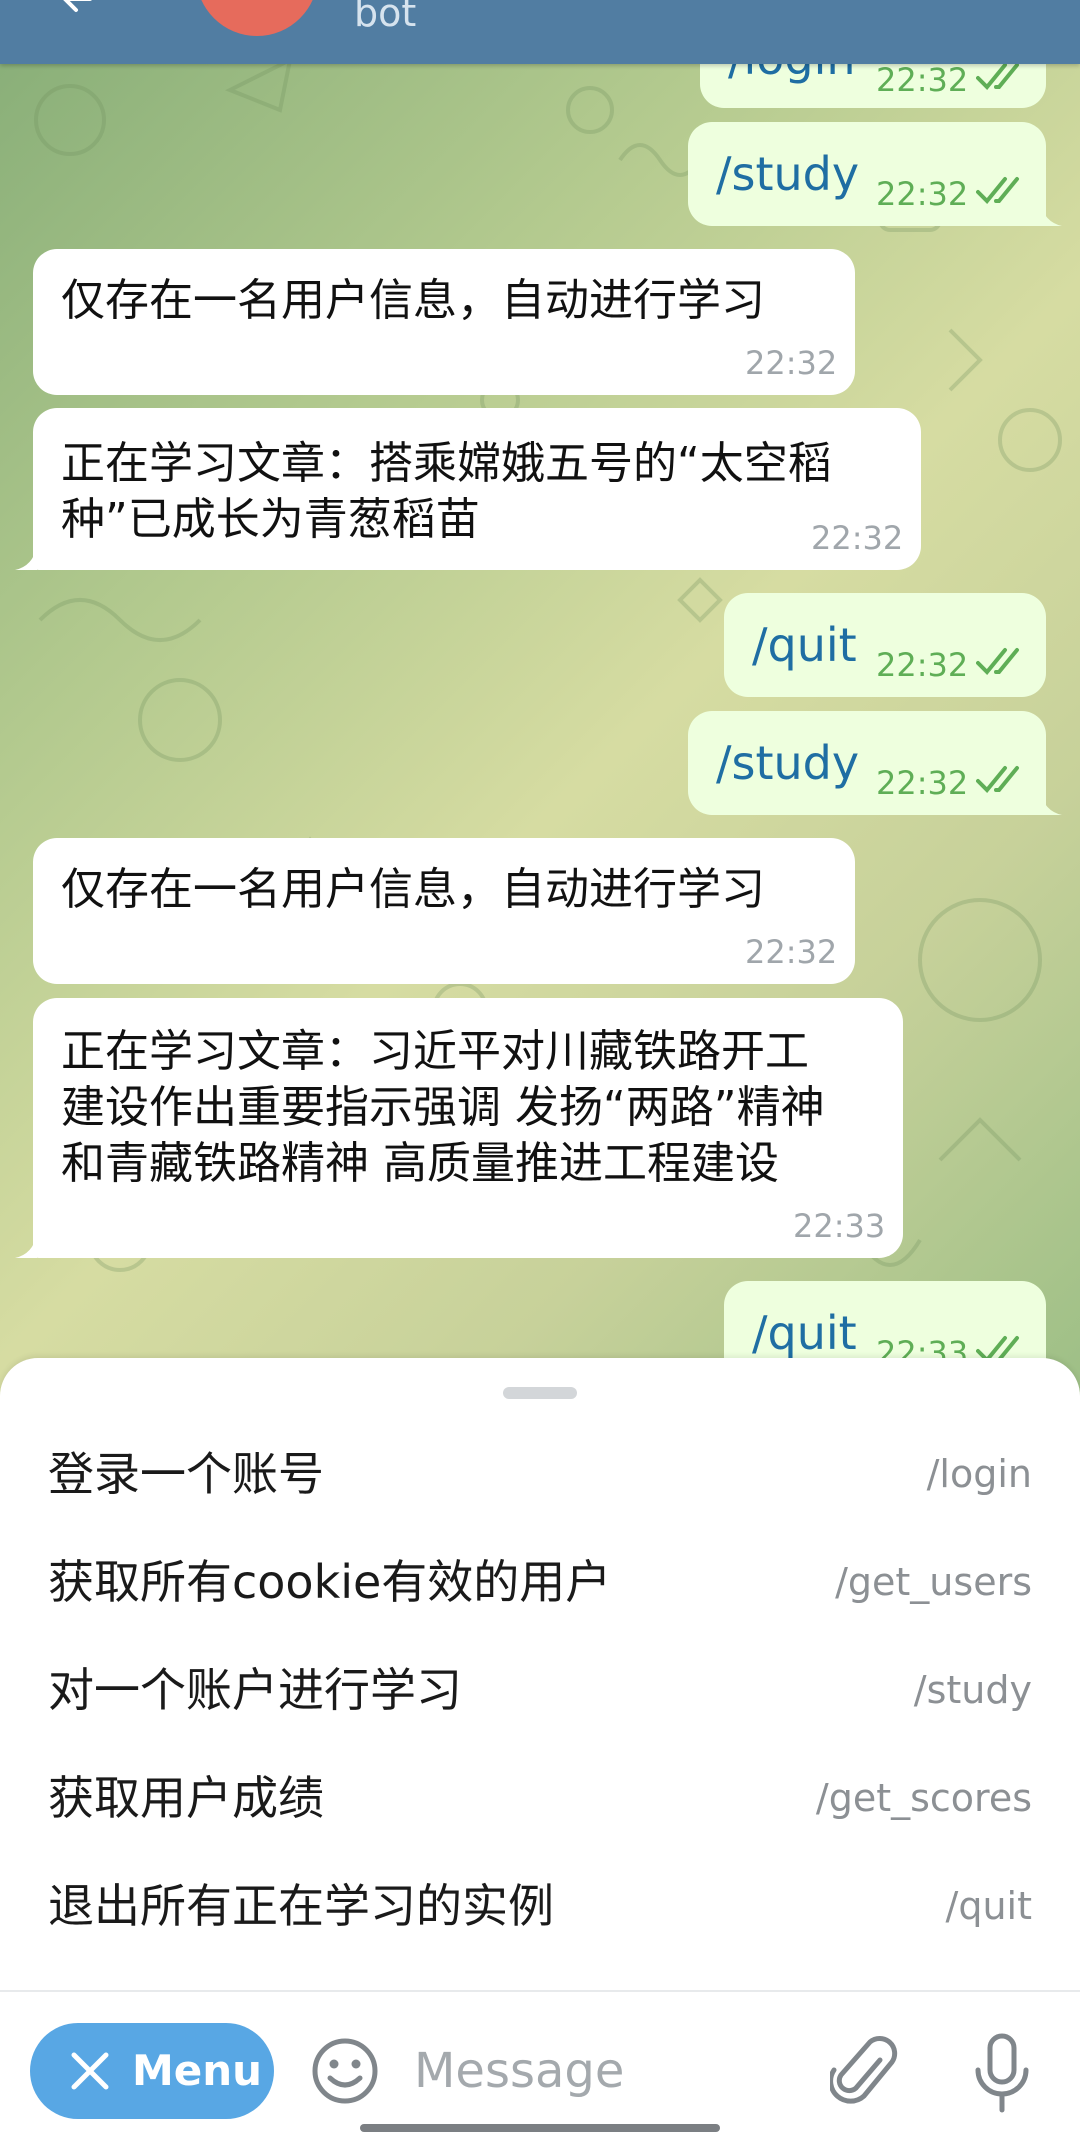 Image resolution: width=1080 pixels, height=2143 pixels. Describe the element at coordinates (90, 2071) in the screenshot. I see `close-icon` at that location.